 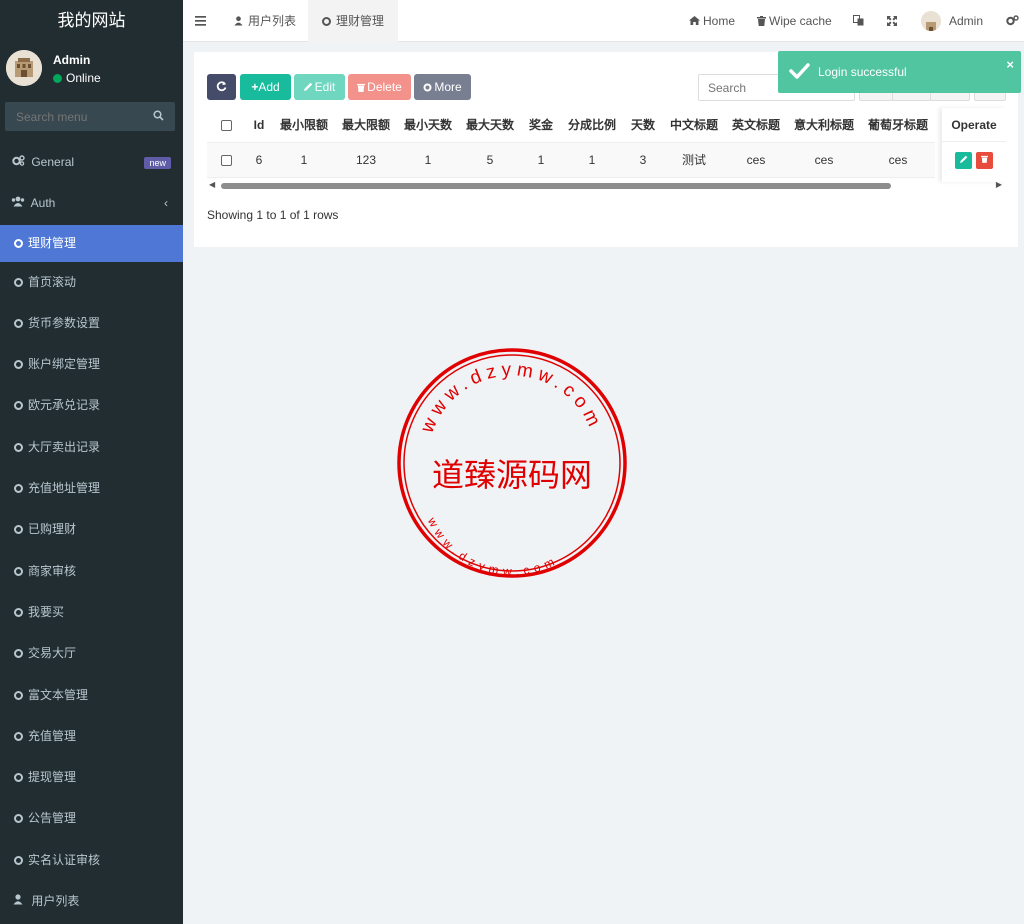 I want to click on column-header: 葡萄牙标题, so click(x=898, y=125).